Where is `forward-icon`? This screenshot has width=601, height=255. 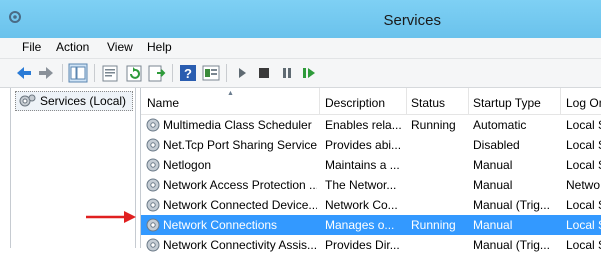 forward-icon is located at coordinates (46, 73).